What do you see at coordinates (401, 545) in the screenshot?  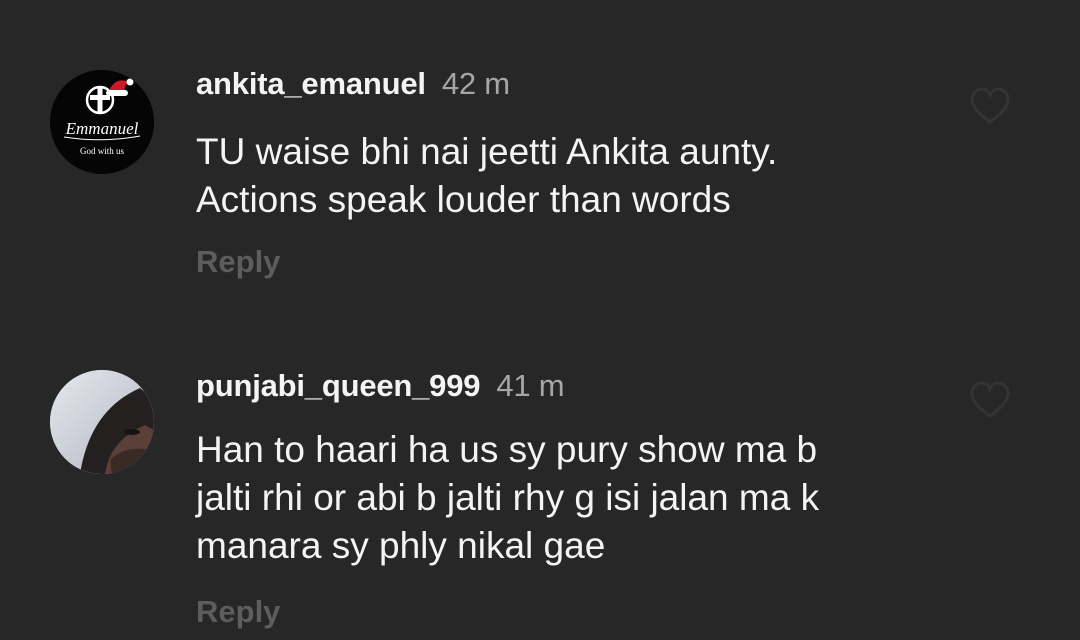 I see `comment-line: manara sy phly nikal gae` at bounding box center [401, 545].